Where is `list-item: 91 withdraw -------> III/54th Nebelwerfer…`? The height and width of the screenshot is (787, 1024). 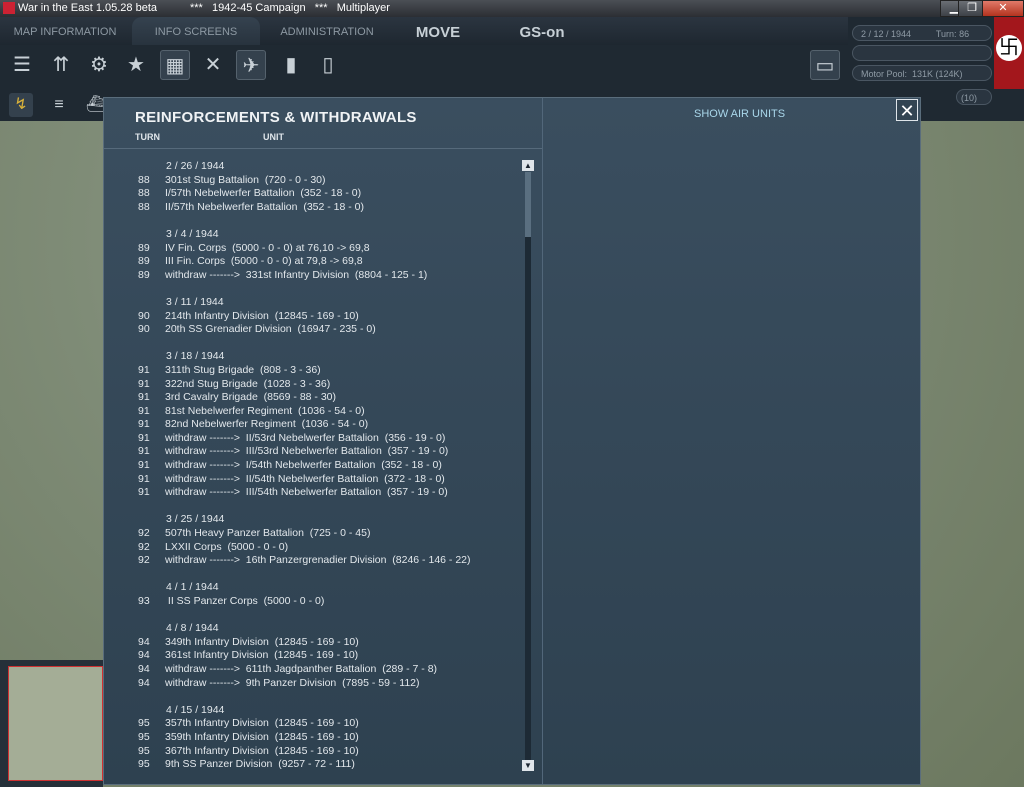 list-item: 91 withdraw -------> III/54th Nebelwerfer… is located at coordinates (311, 493).